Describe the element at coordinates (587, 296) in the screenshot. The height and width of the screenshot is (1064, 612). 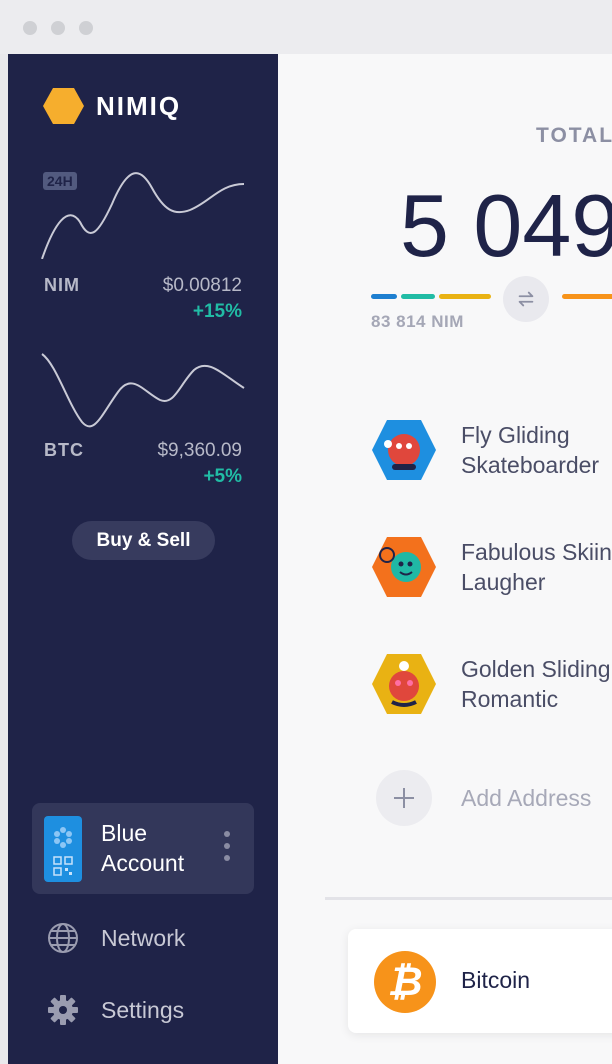
I see `balance-bar-orange` at that location.